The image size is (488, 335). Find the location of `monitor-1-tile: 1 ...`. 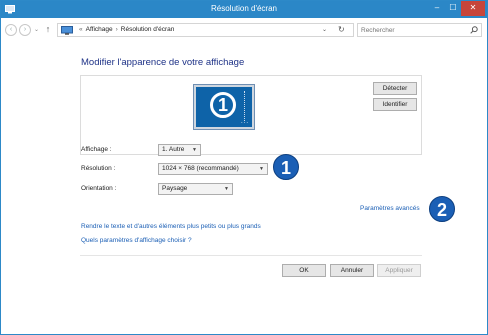

monitor-1-tile: 1 ... is located at coordinates (224, 107).